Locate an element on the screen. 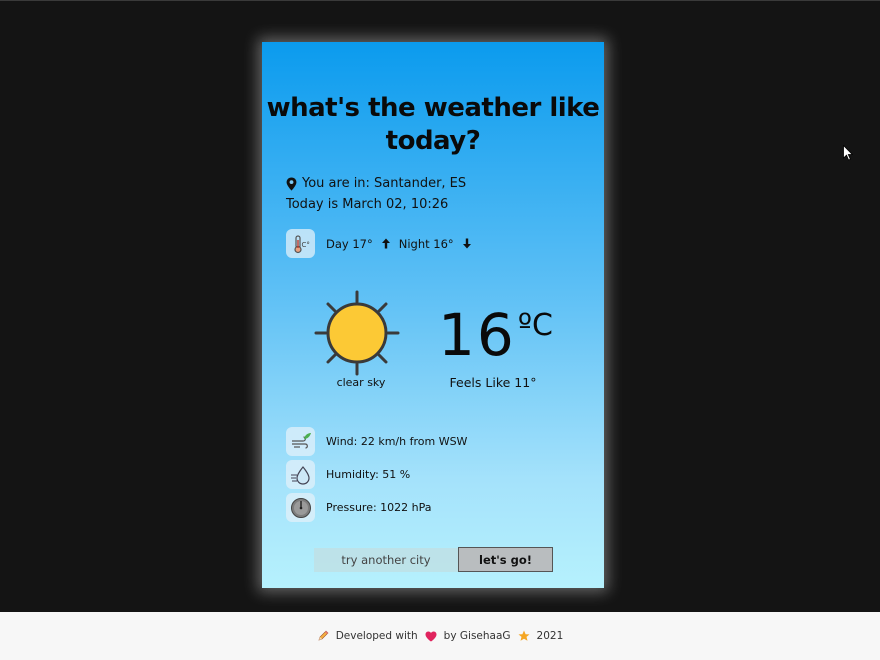 This screenshot has width=880, height=660. developed-text: Developed with is located at coordinates (376, 636).